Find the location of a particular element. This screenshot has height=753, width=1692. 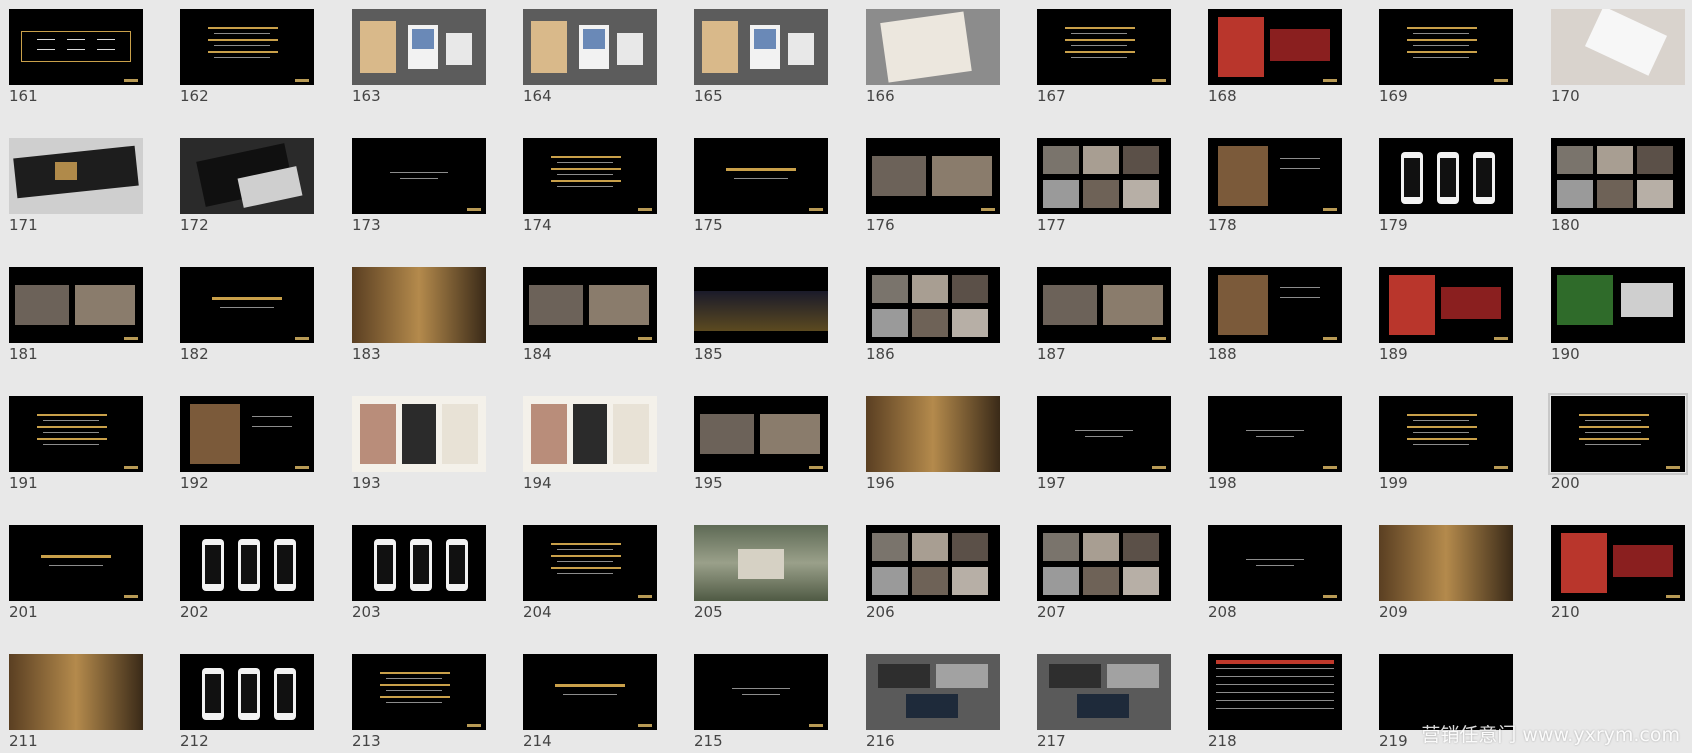

slide-193: 193 is located at coordinates (419, 444).